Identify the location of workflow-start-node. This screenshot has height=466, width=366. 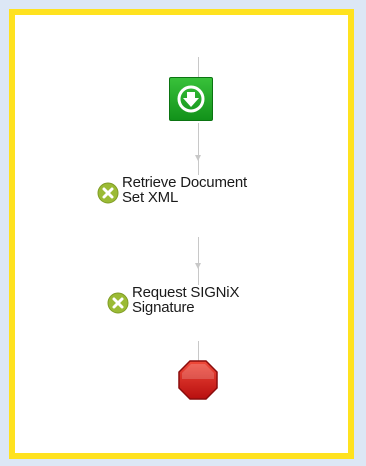
(191, 99).